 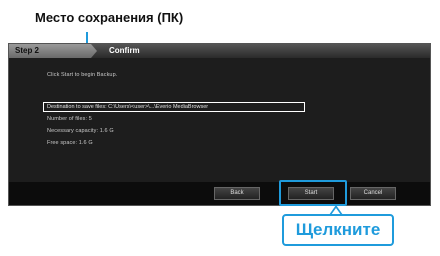 I want to click on caption-save-location: Место сохранения (ПК), so click(x=109, y=17).